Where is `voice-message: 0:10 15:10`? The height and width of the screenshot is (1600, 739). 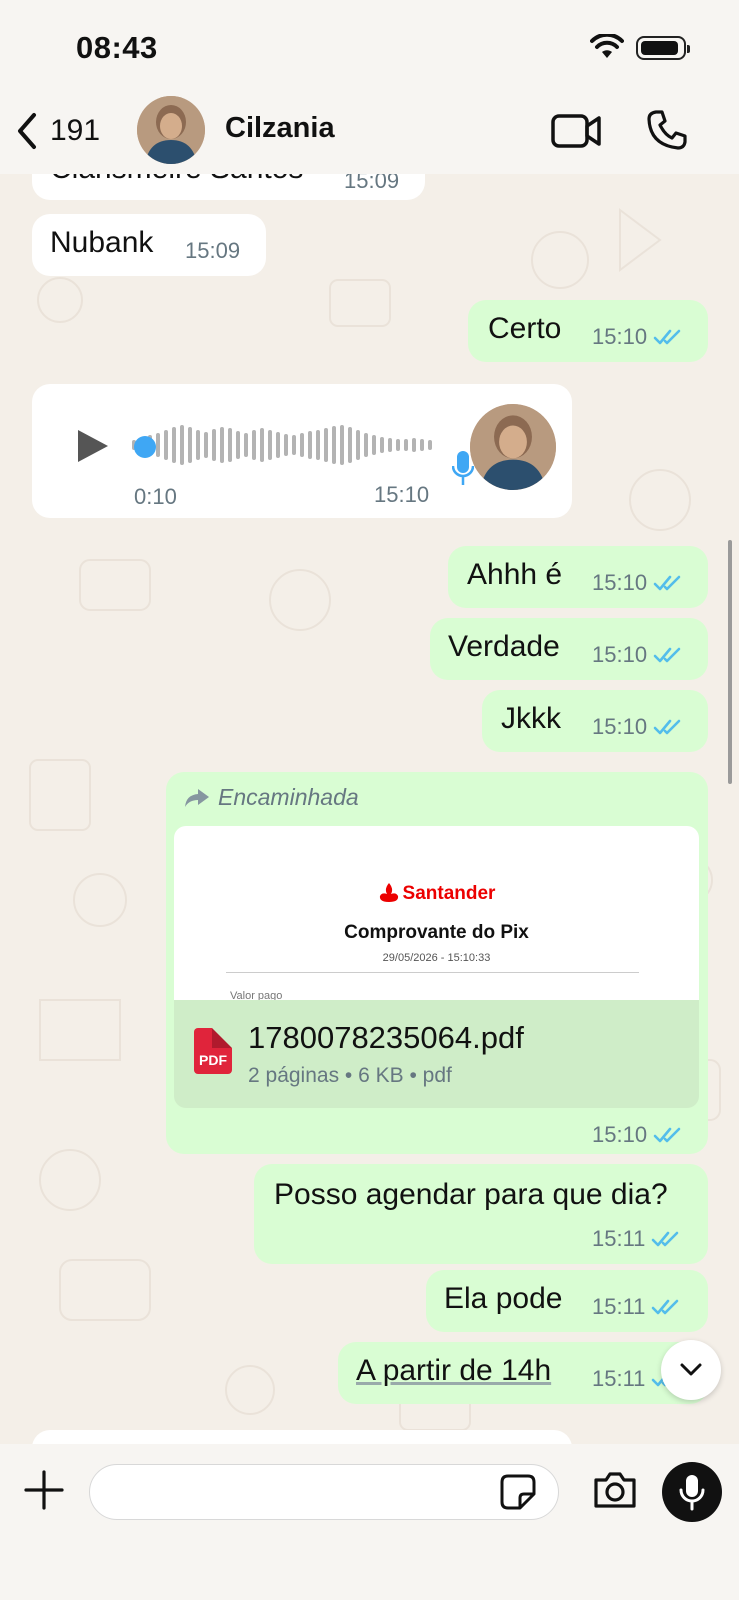 voice-message: 0:10 15:10 is located at coordinates (302, 451).